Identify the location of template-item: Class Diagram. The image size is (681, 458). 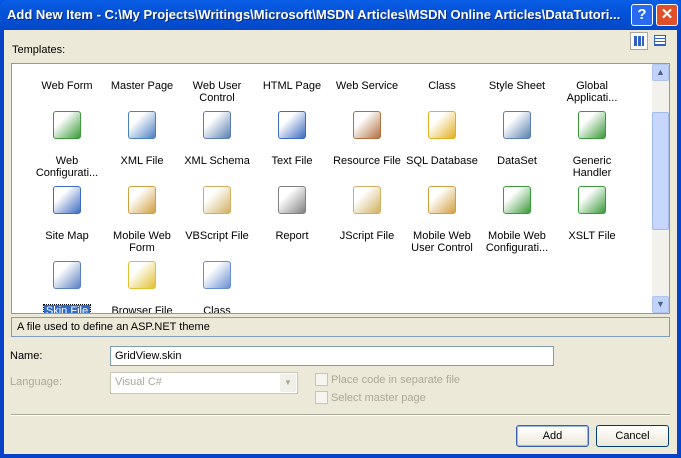
(217, 287).